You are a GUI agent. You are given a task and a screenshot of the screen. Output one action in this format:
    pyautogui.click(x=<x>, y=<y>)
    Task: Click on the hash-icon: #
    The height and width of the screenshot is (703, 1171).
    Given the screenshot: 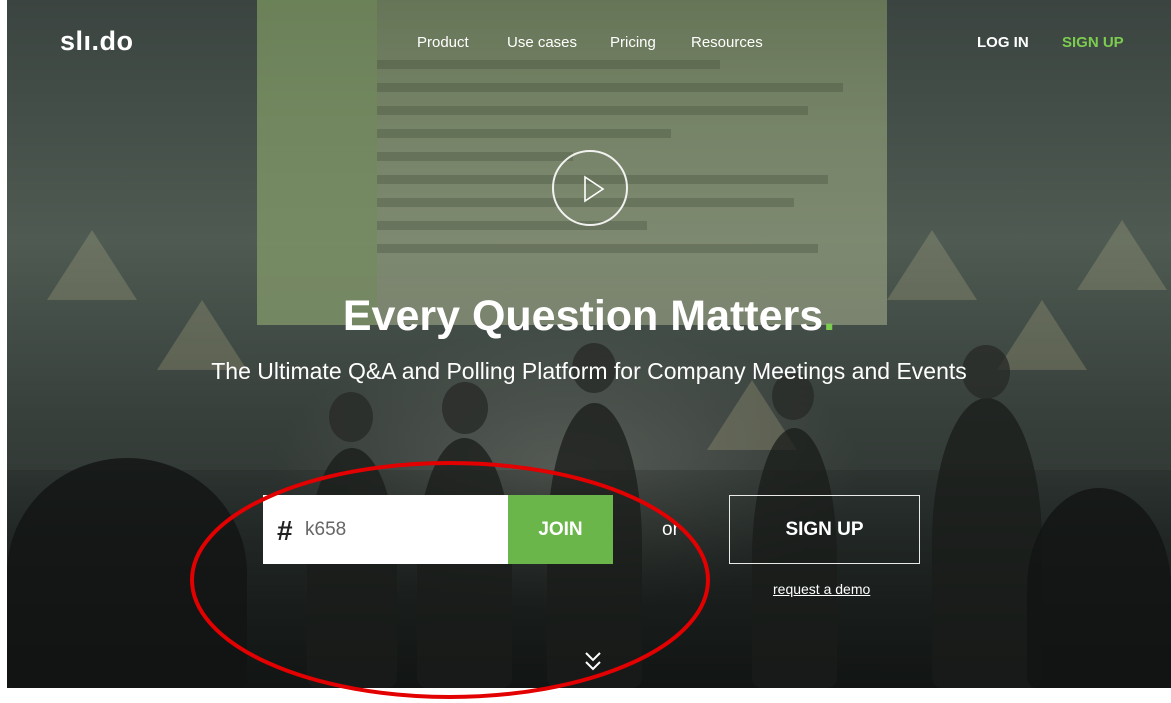 What is the action you would take?
    pyautogui.click(x=285, y=530)
    